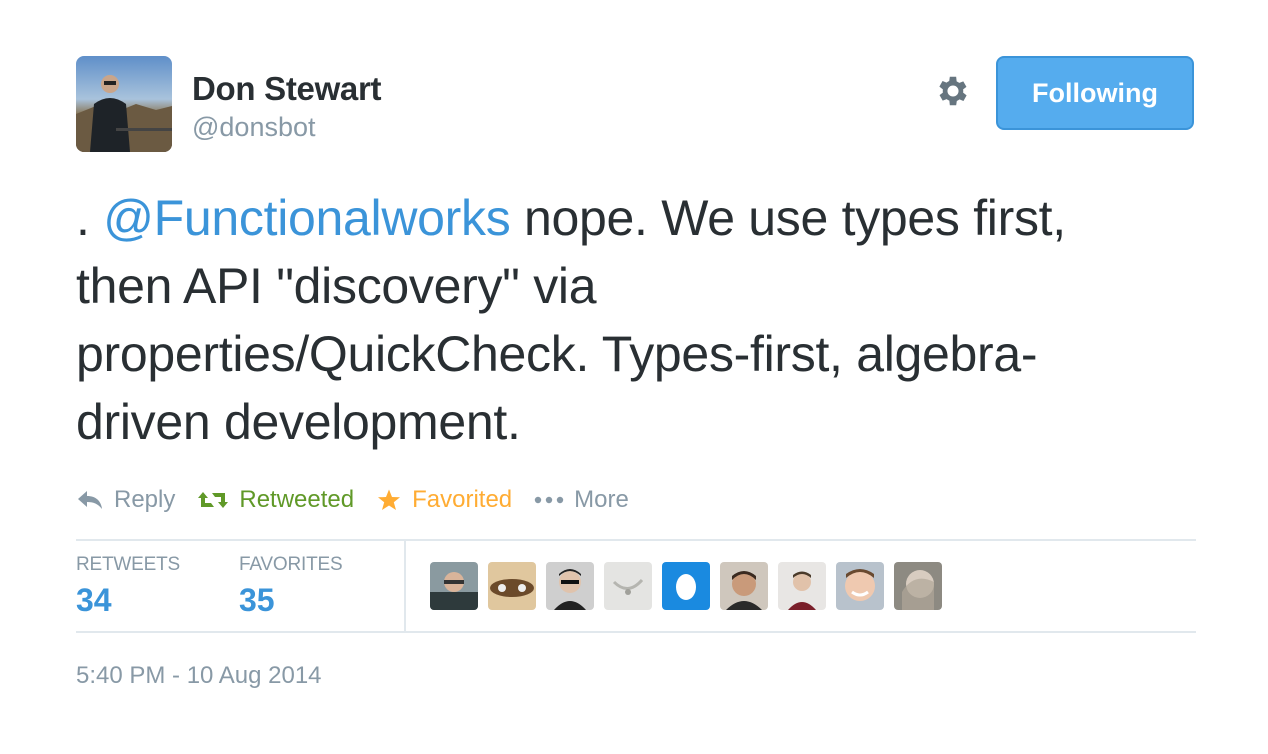 This screenshot has height=754, width=1268. I want to click on retweet-button: Retweeted, so click(275, 500).